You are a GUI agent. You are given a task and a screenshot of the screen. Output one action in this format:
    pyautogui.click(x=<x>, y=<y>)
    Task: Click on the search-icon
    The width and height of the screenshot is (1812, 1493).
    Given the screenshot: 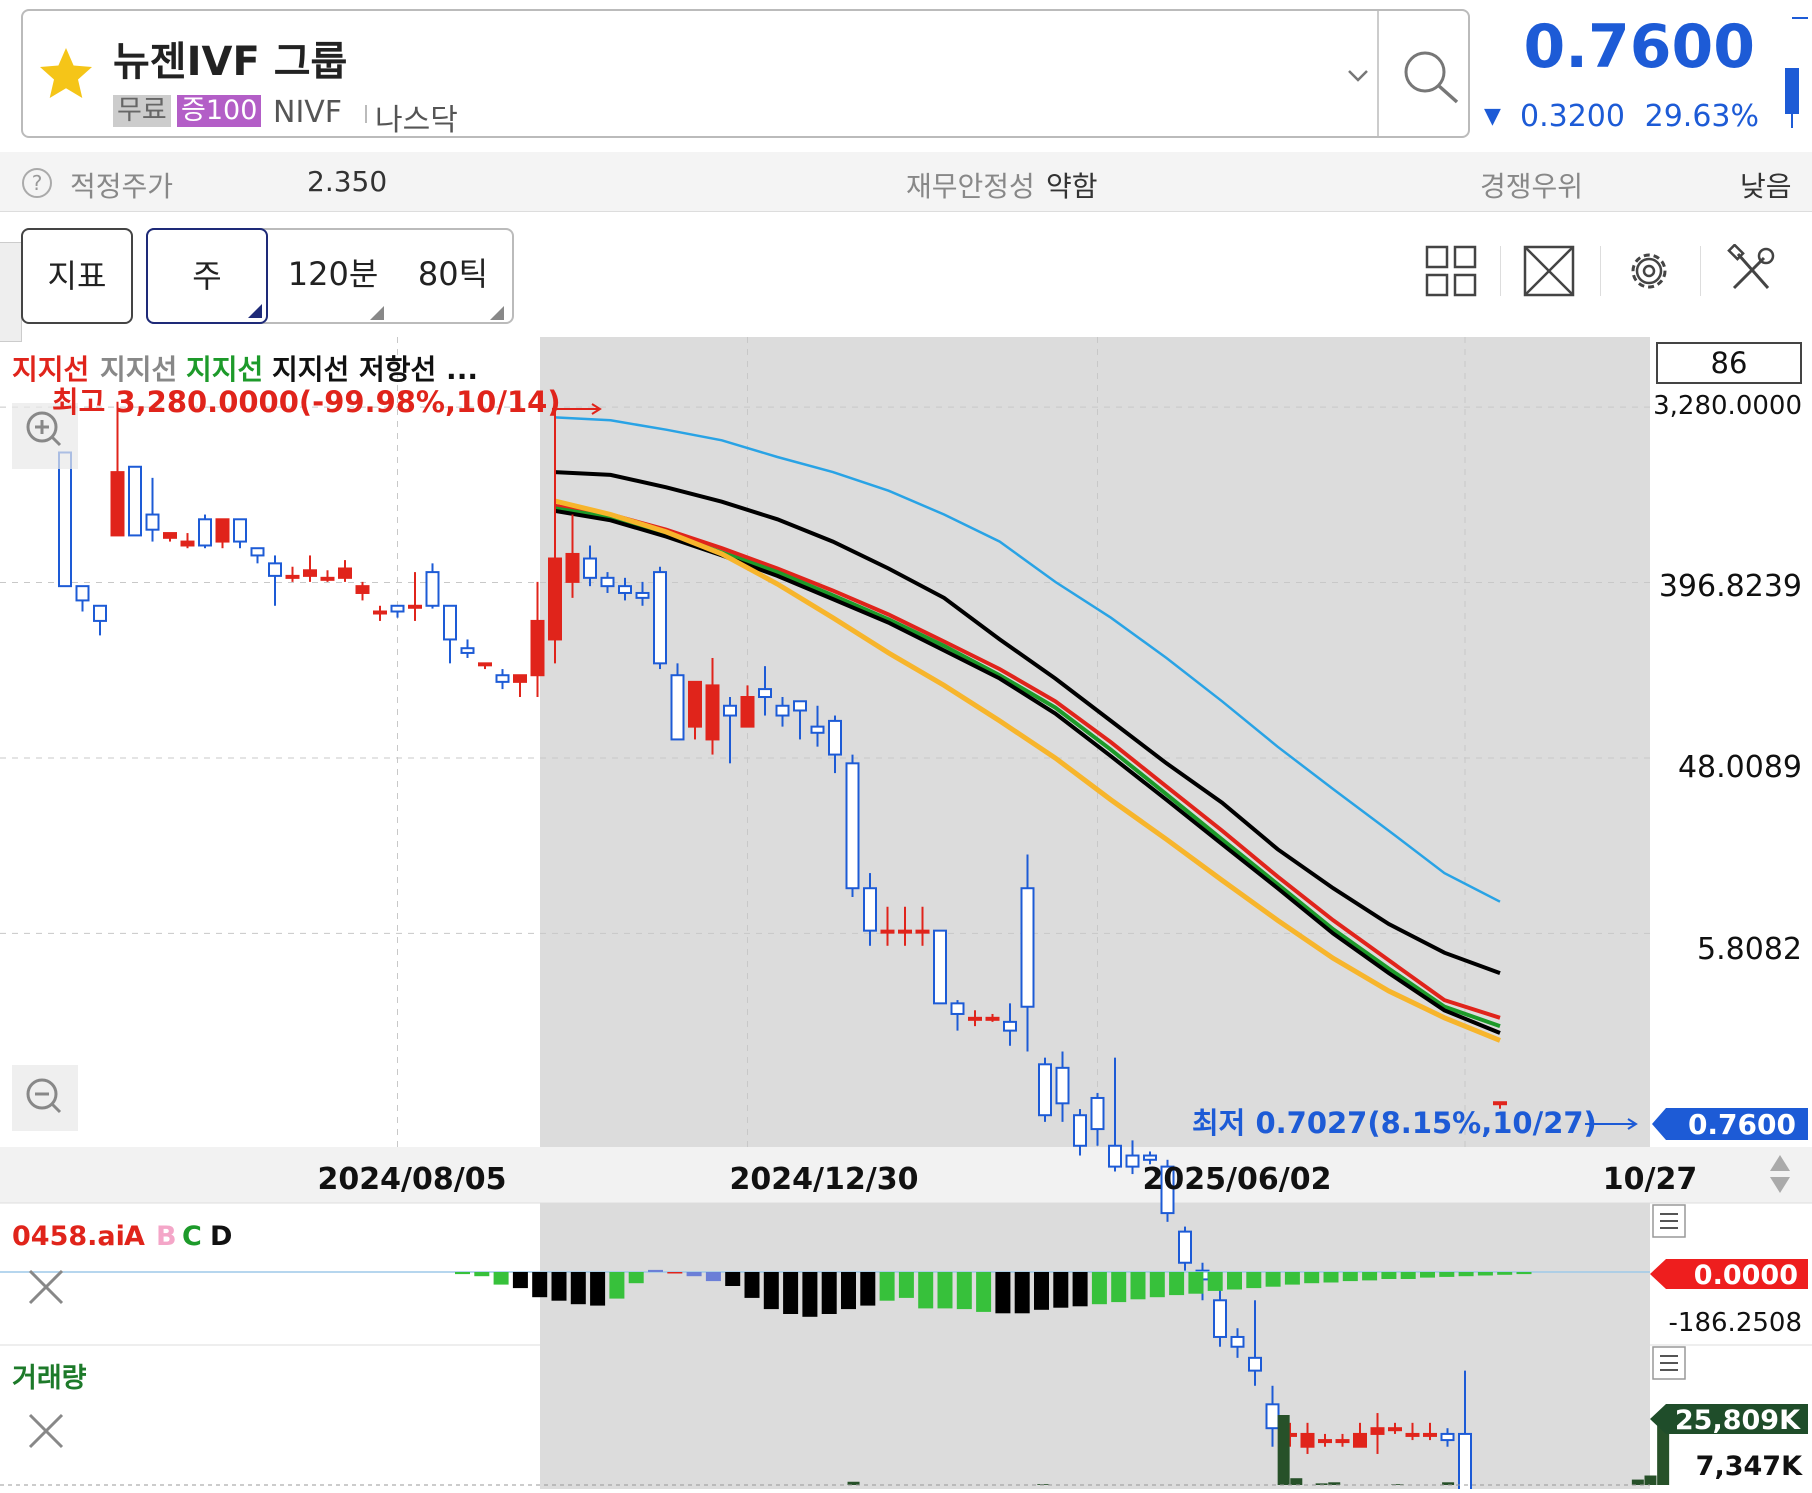 What is the action you would take?
    pyautogui.click(x=1431, y=78)
    